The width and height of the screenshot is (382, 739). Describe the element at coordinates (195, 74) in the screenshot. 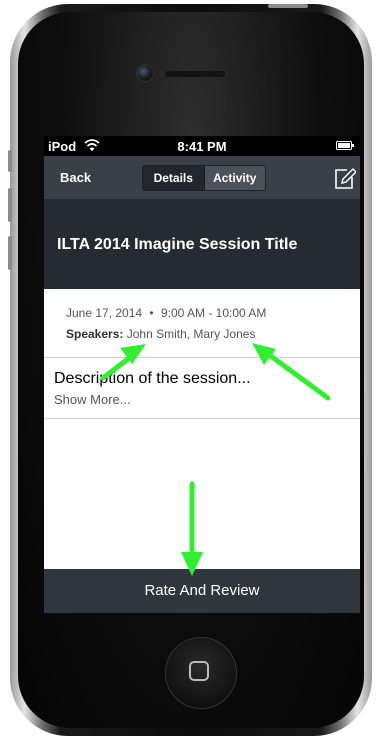

I see `speaker-grille` at that location.